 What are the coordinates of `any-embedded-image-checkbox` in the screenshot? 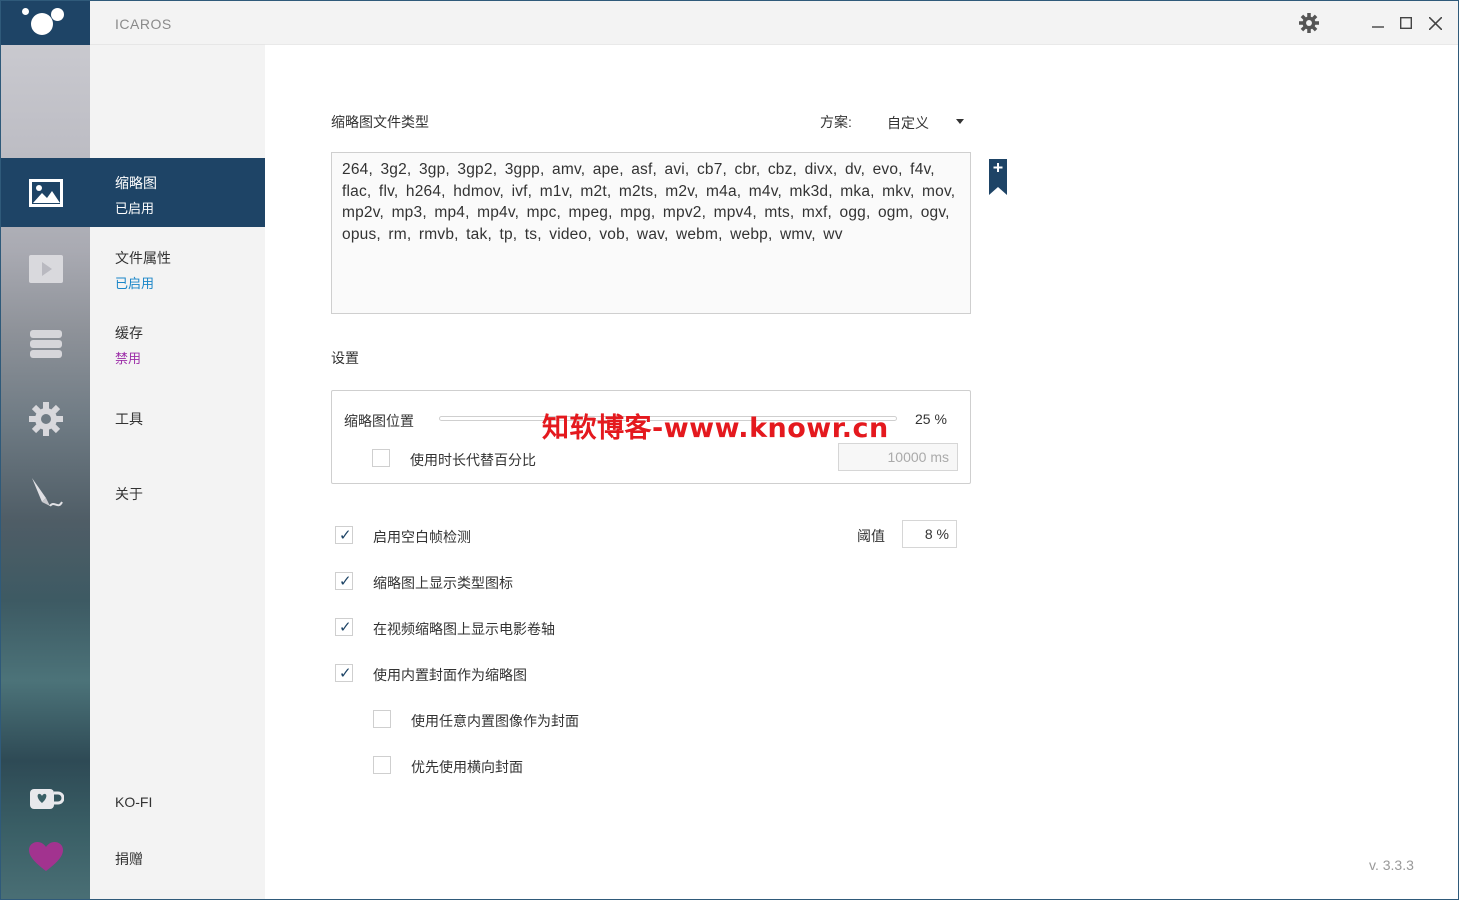 It's located at (382, 719).